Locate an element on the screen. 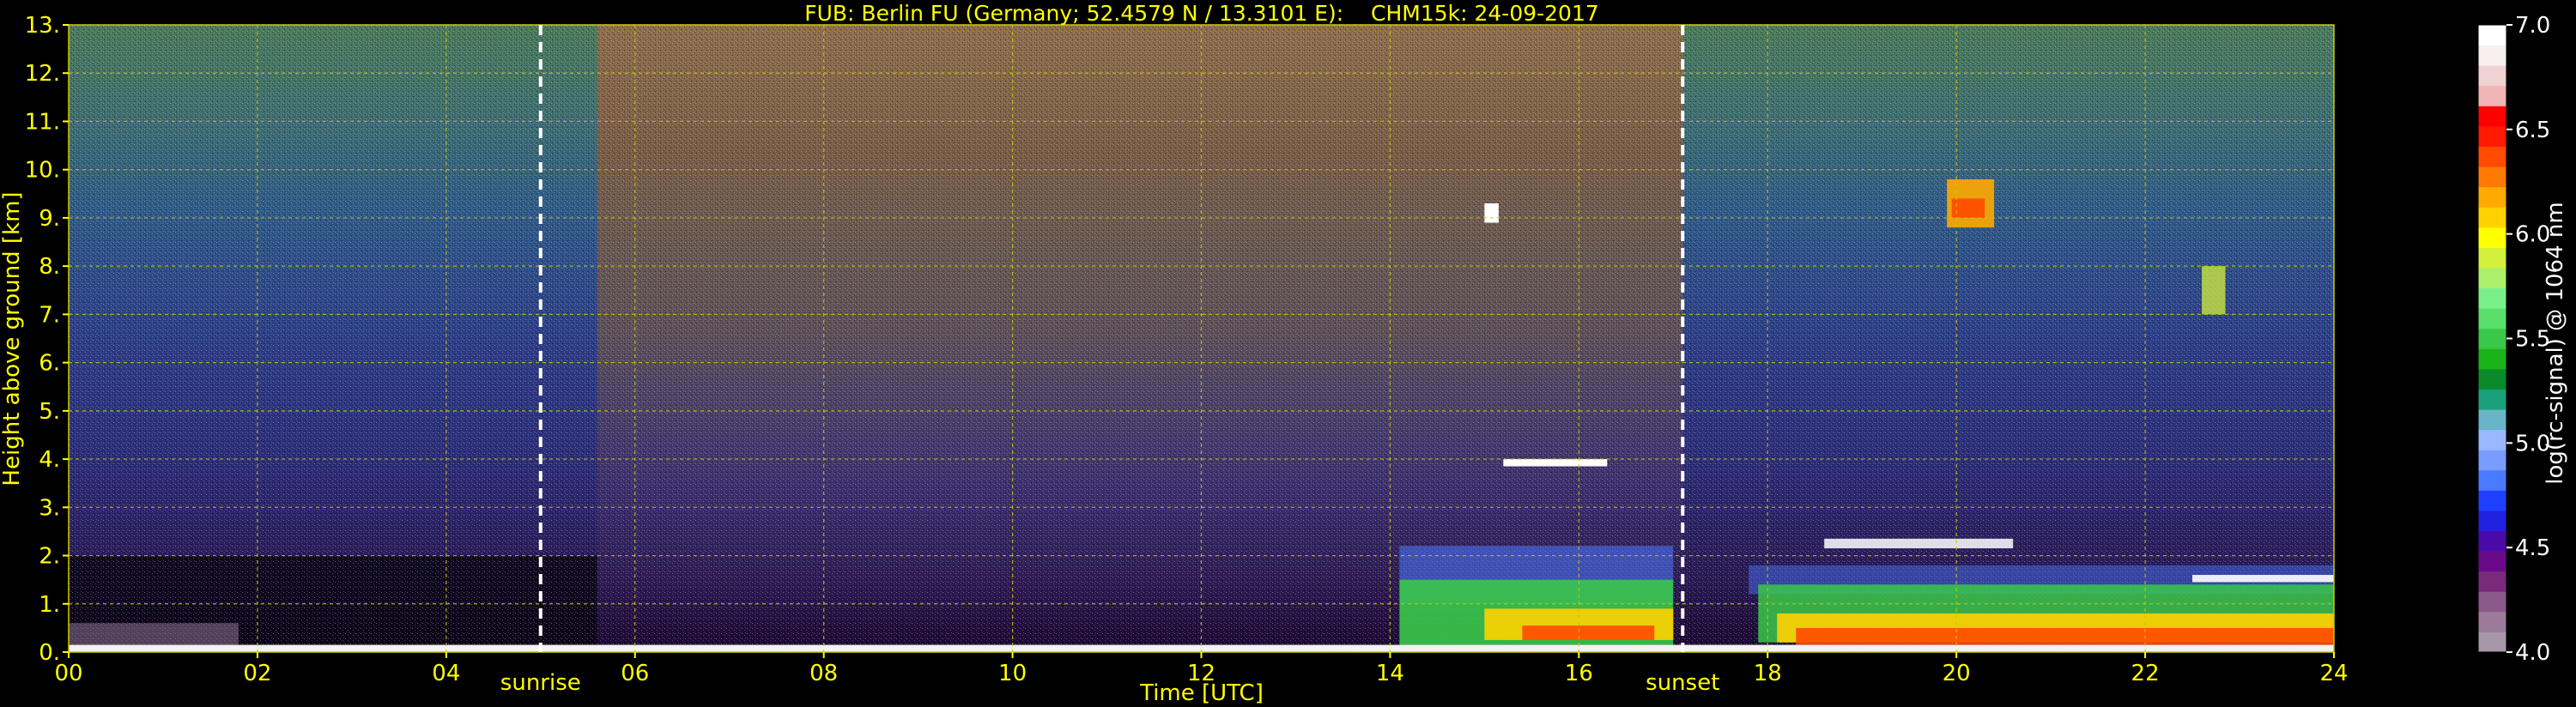 This screenshot has height=707, width=2576. colorbar-tick-label: 7.0 is located at coordinates (2532, 26).